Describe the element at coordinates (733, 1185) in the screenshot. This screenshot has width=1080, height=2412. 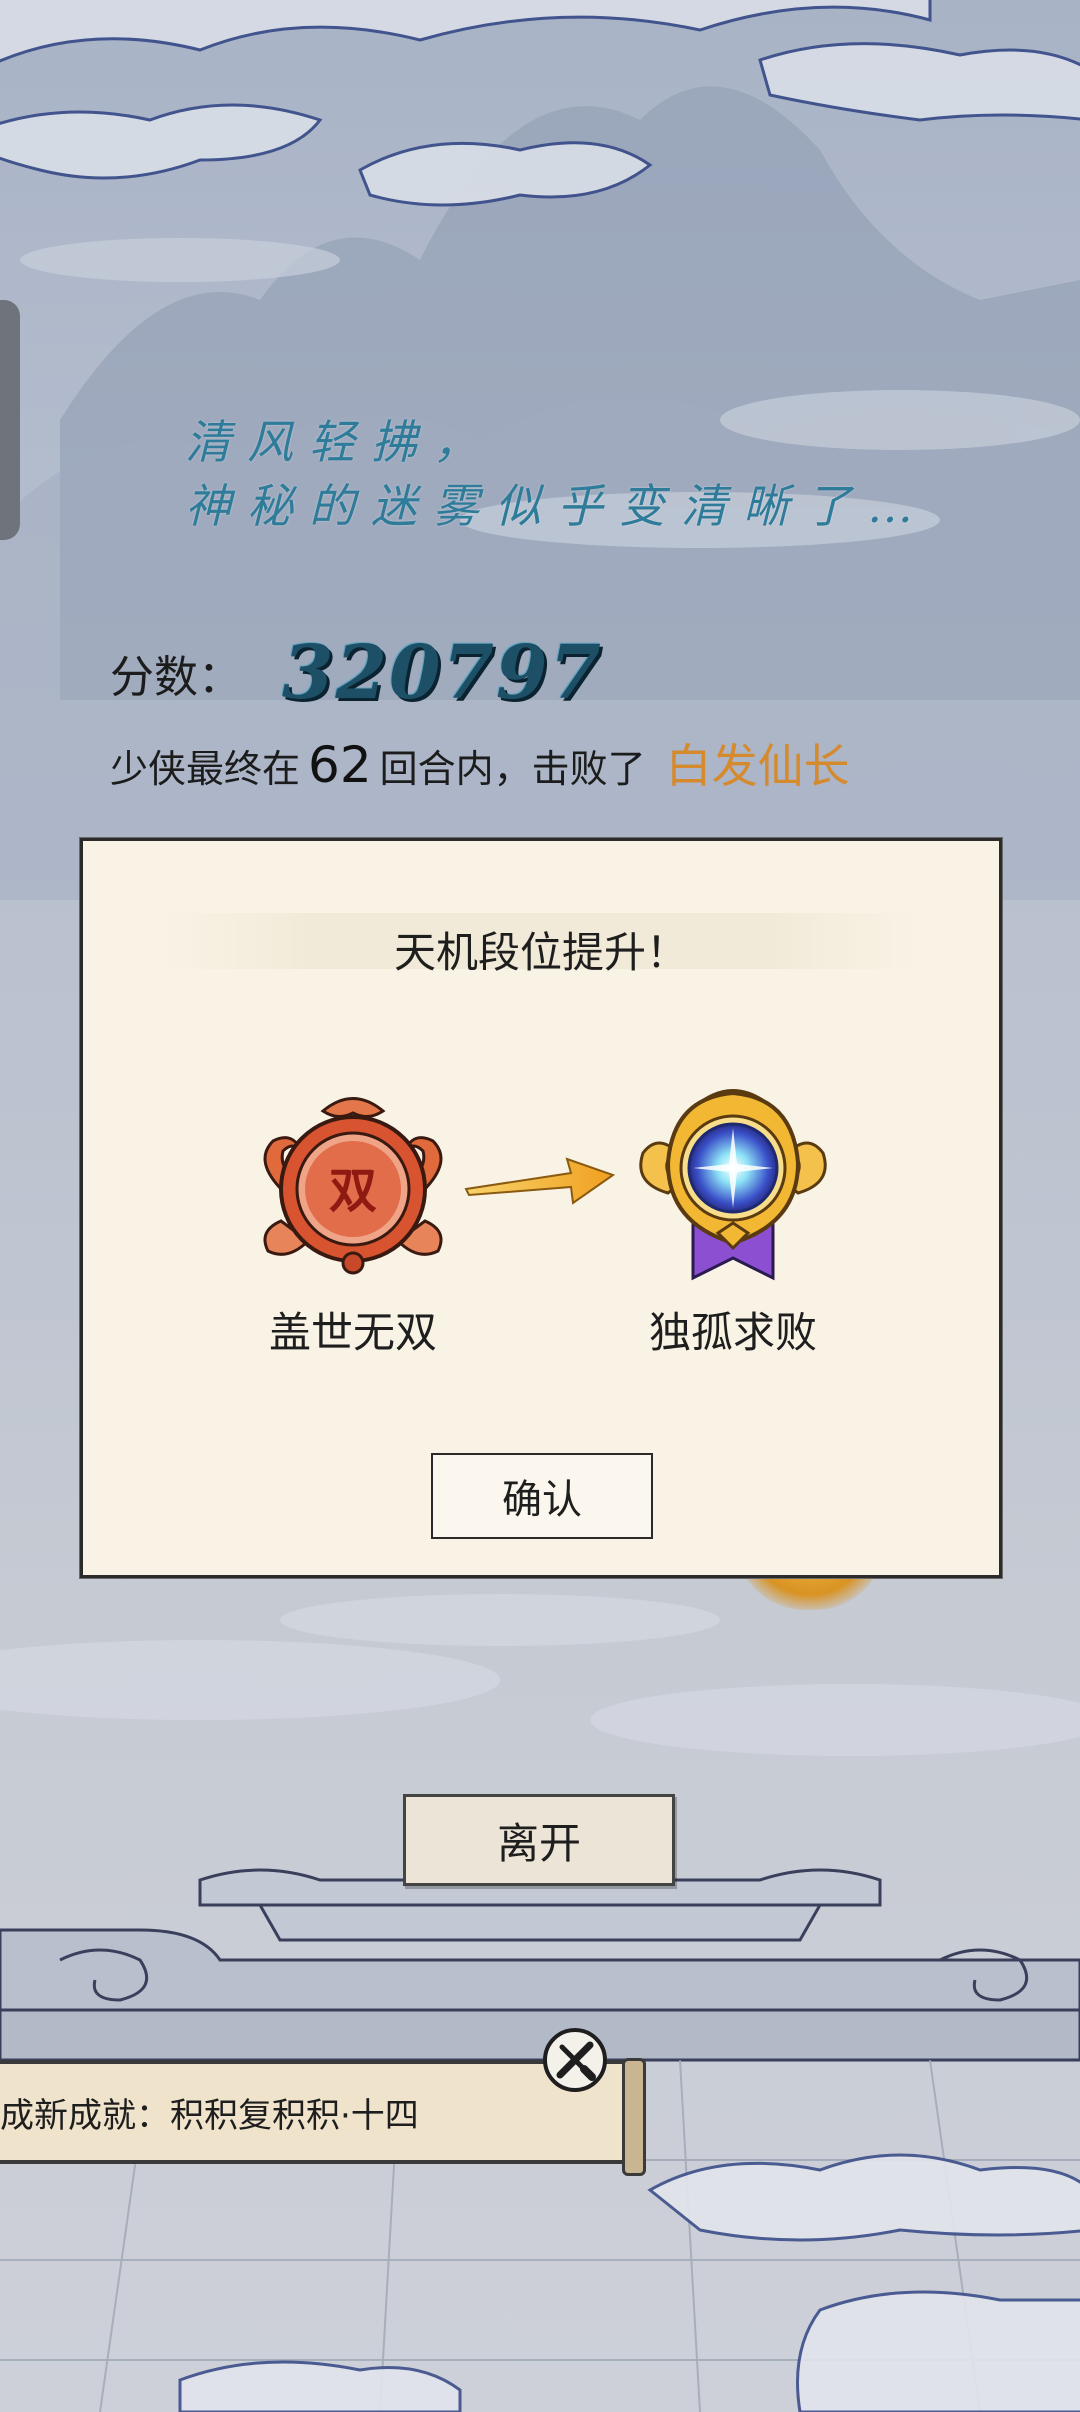
I see `gold-crystal-rank-badge-icon` at that location.